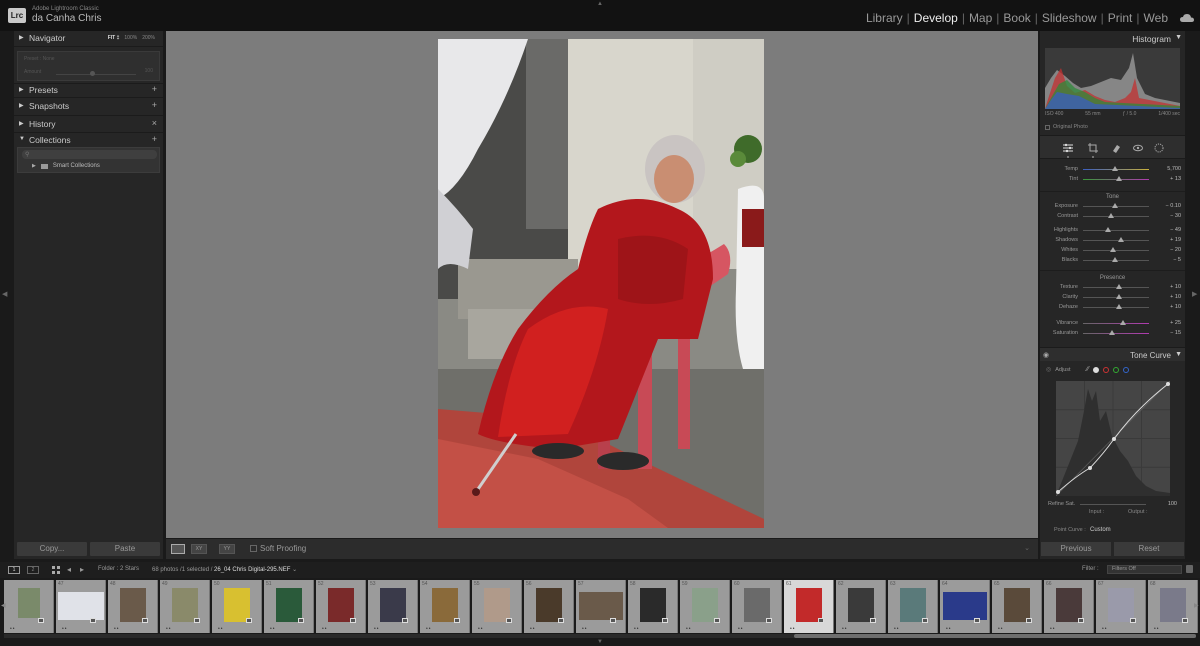  What do you see at coordinates (1175, 333) in the screenshot?
I see `slider-value: − 15` at bounding box center [1175, 333].